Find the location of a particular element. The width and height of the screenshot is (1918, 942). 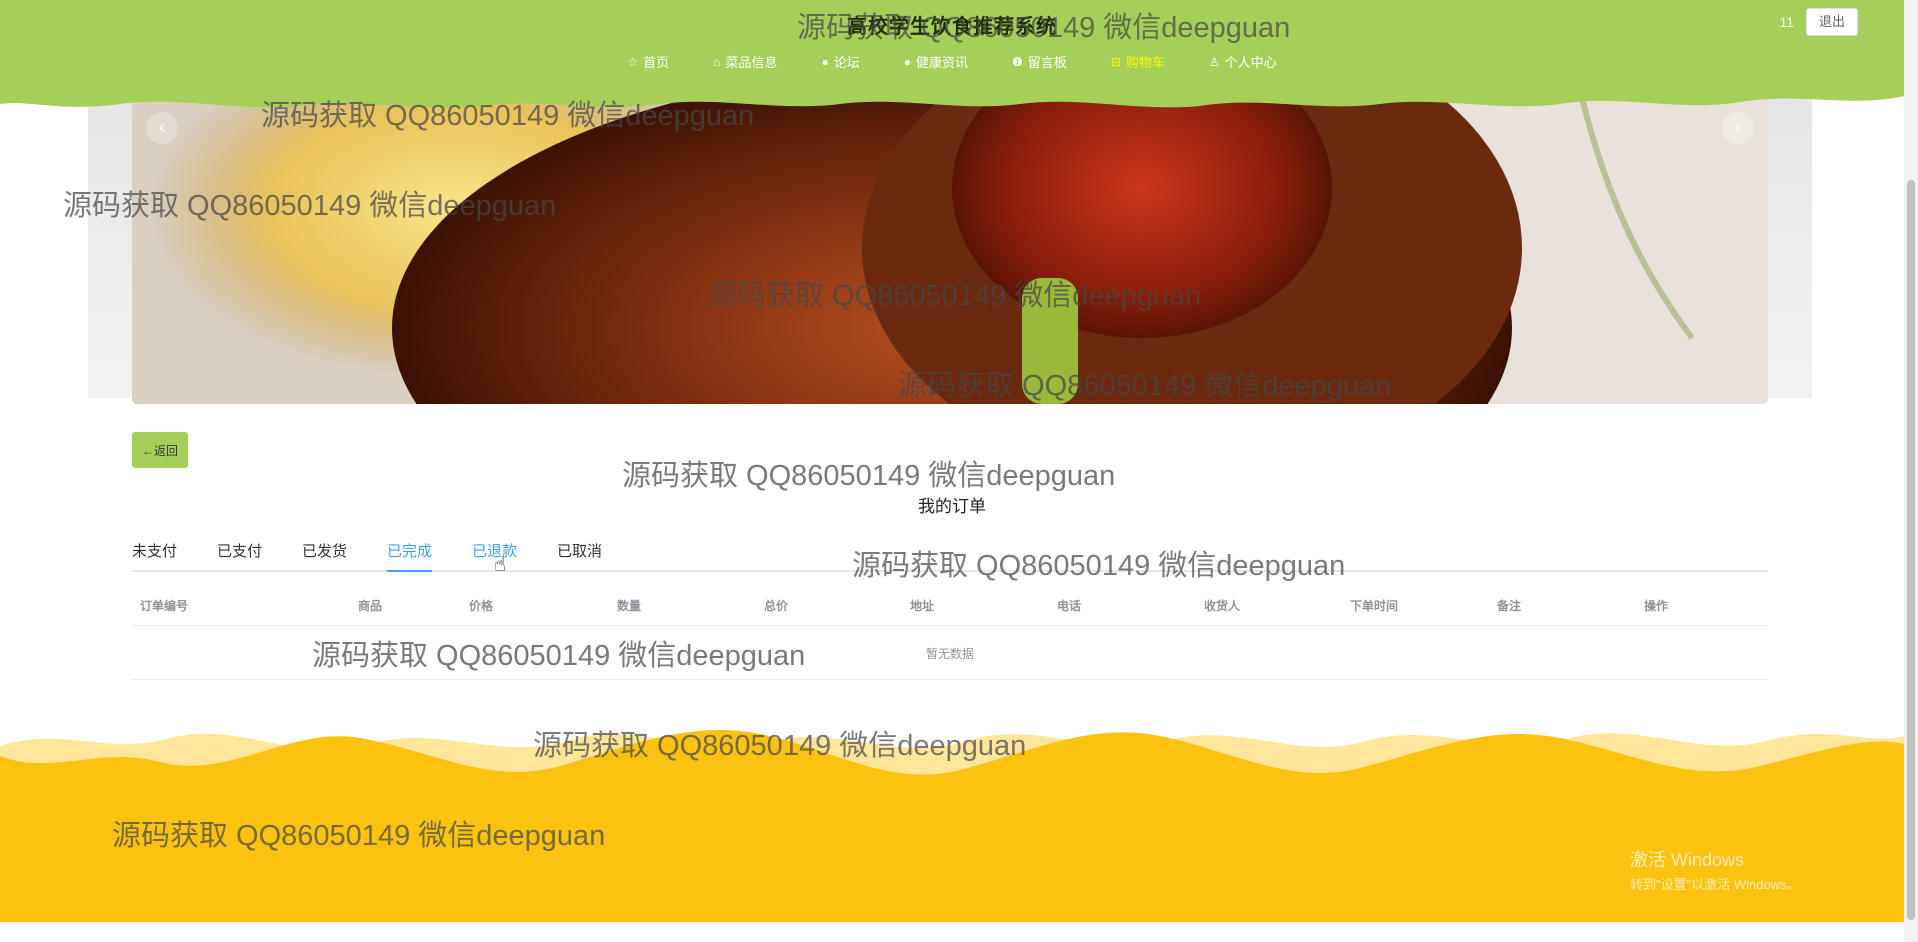

username-label: 11 is located at coordinates (1786, 22).